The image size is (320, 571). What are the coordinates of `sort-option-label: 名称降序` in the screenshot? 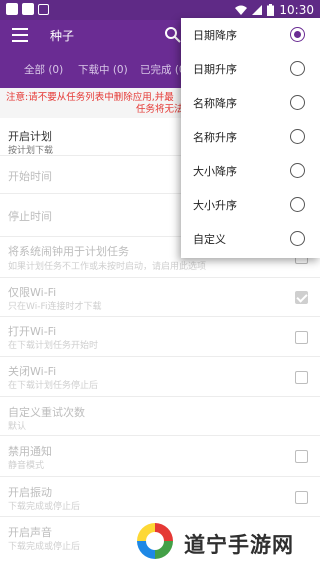 It's located at (215, 103).